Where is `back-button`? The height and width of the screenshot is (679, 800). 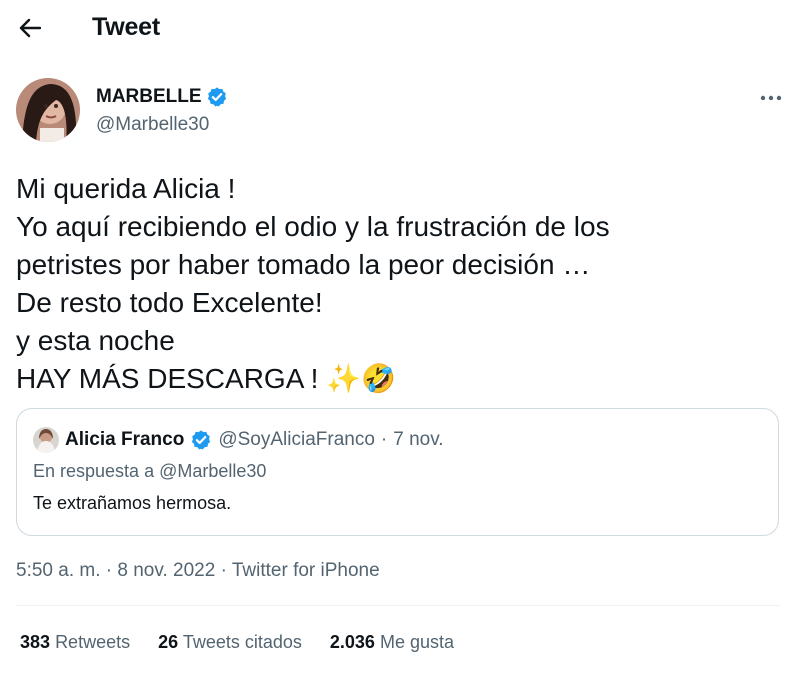 back-button is located at coordinates (30, 28).